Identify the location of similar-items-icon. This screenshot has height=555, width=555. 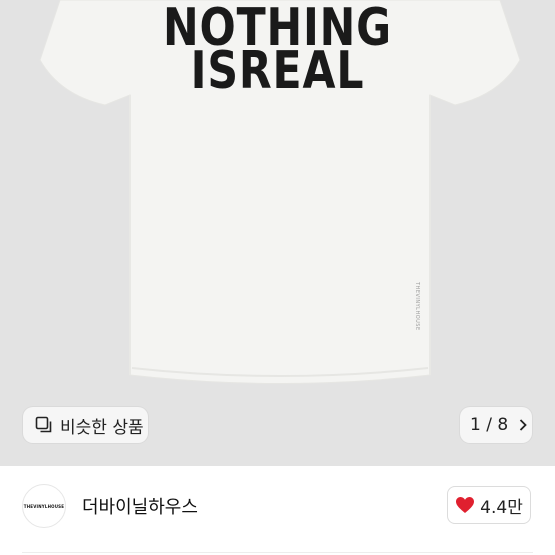
(43, 424).